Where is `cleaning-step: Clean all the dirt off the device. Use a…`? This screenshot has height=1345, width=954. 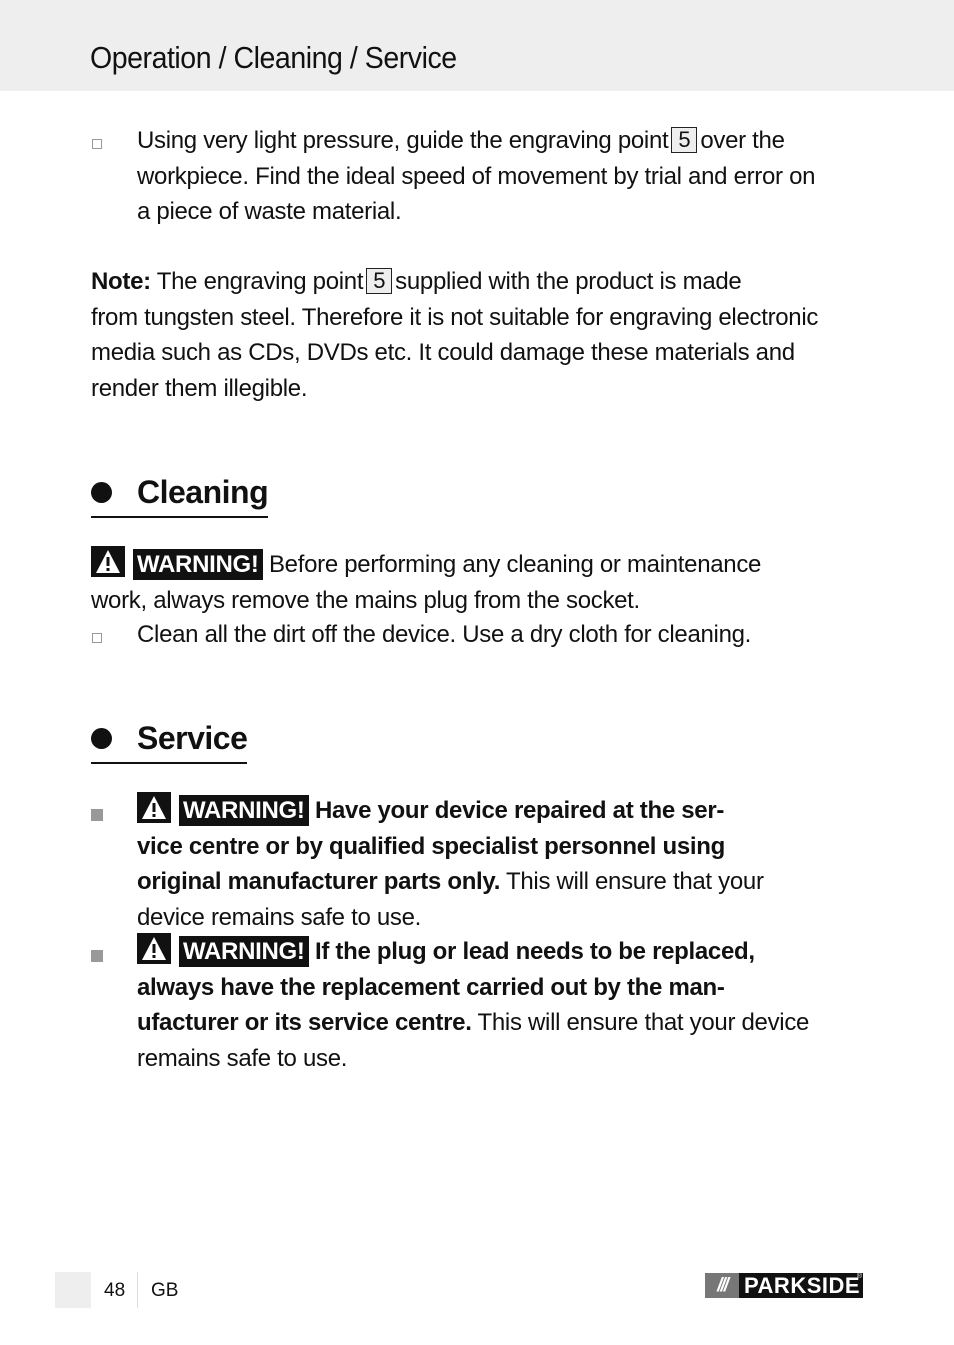 cleaning-step: Clean all the dirt off the device. Use a… is located at coordinates (444, 634).